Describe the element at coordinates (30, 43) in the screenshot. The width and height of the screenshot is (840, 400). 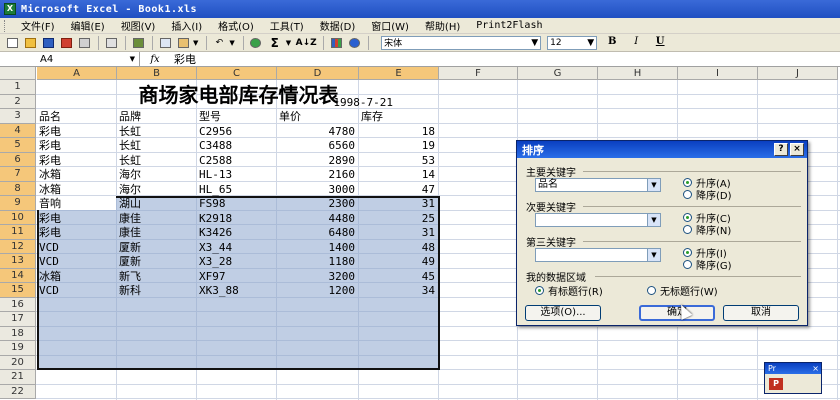
I see `open-icon` at that location.